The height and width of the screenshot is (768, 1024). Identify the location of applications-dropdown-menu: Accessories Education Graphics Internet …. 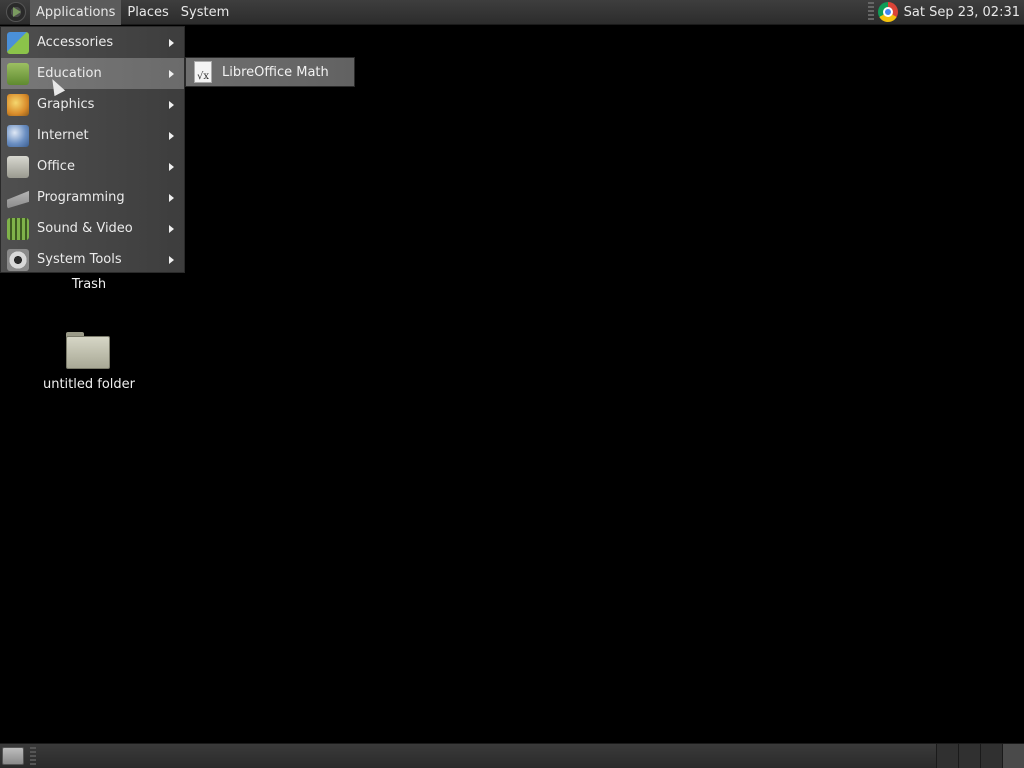
(92, 149).